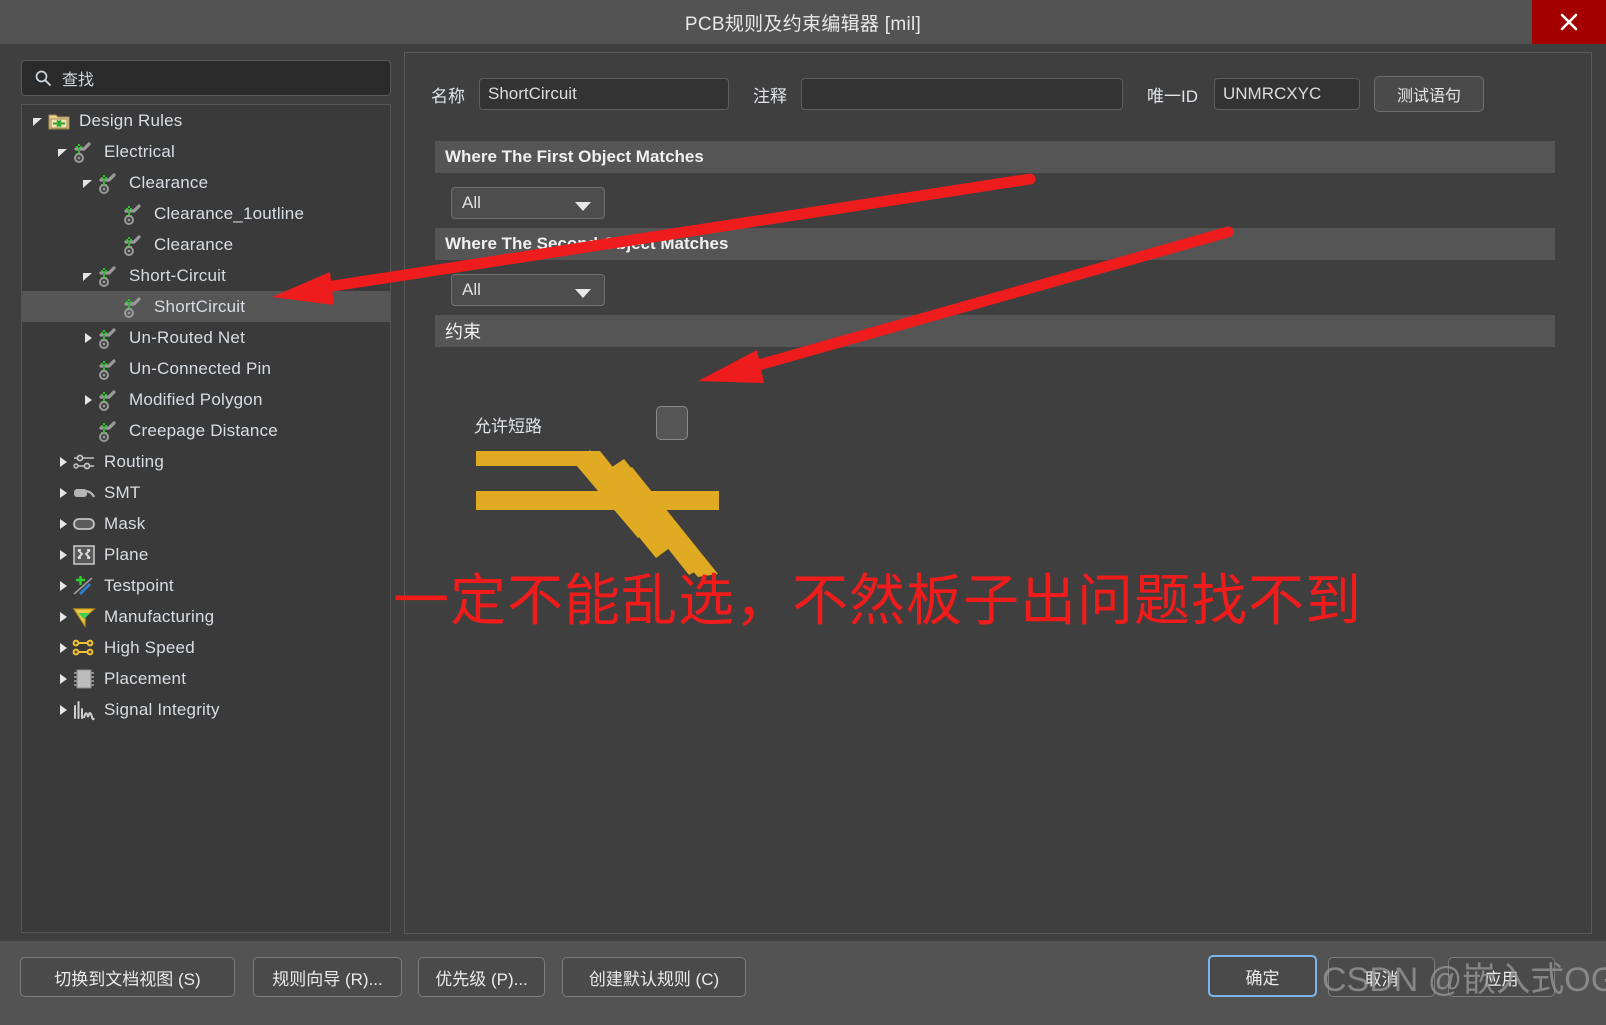 This screenshot has width=1606, height=1025. I want to click on comment-field, so click(962, 94).